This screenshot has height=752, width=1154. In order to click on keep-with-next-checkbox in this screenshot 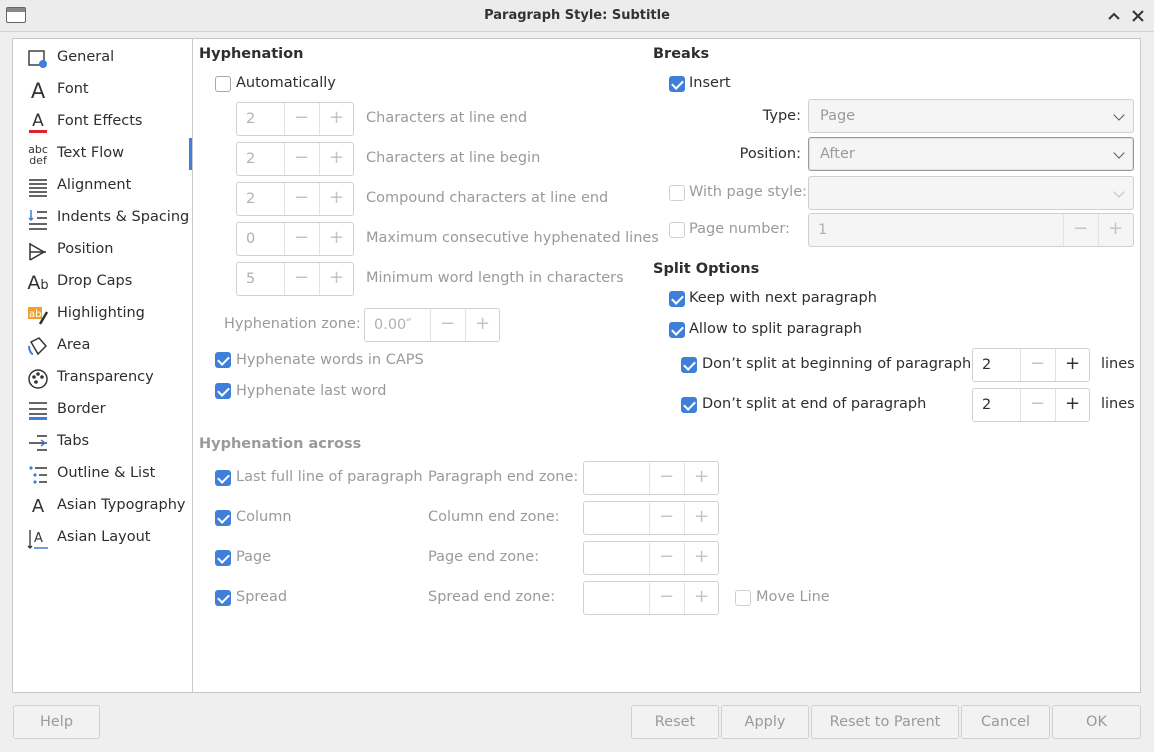, I will do `click(677, 299)`.